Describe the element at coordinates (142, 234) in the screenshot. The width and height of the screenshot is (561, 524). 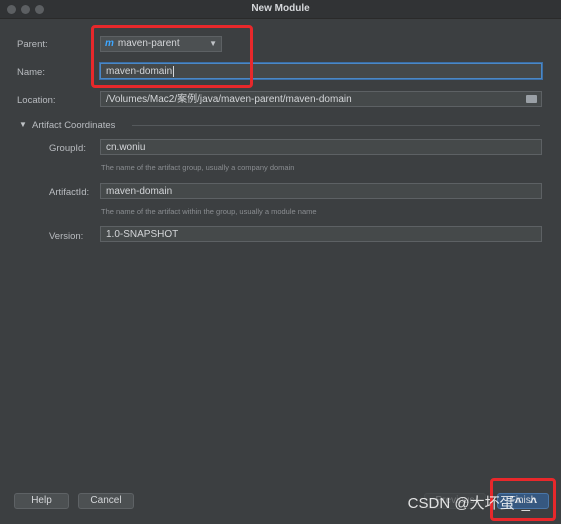
I see `version-field-value: 1.0-SNAPSHOT` at that location.